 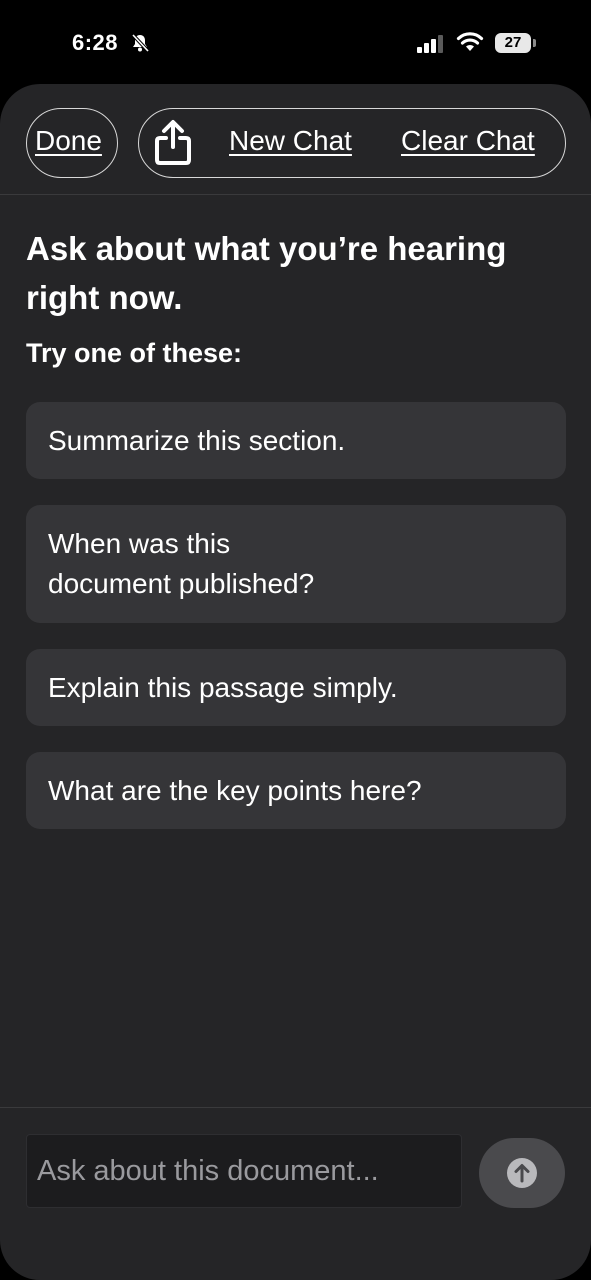 I want to click on arrow-up-icon, so click(x=522, y=1173).